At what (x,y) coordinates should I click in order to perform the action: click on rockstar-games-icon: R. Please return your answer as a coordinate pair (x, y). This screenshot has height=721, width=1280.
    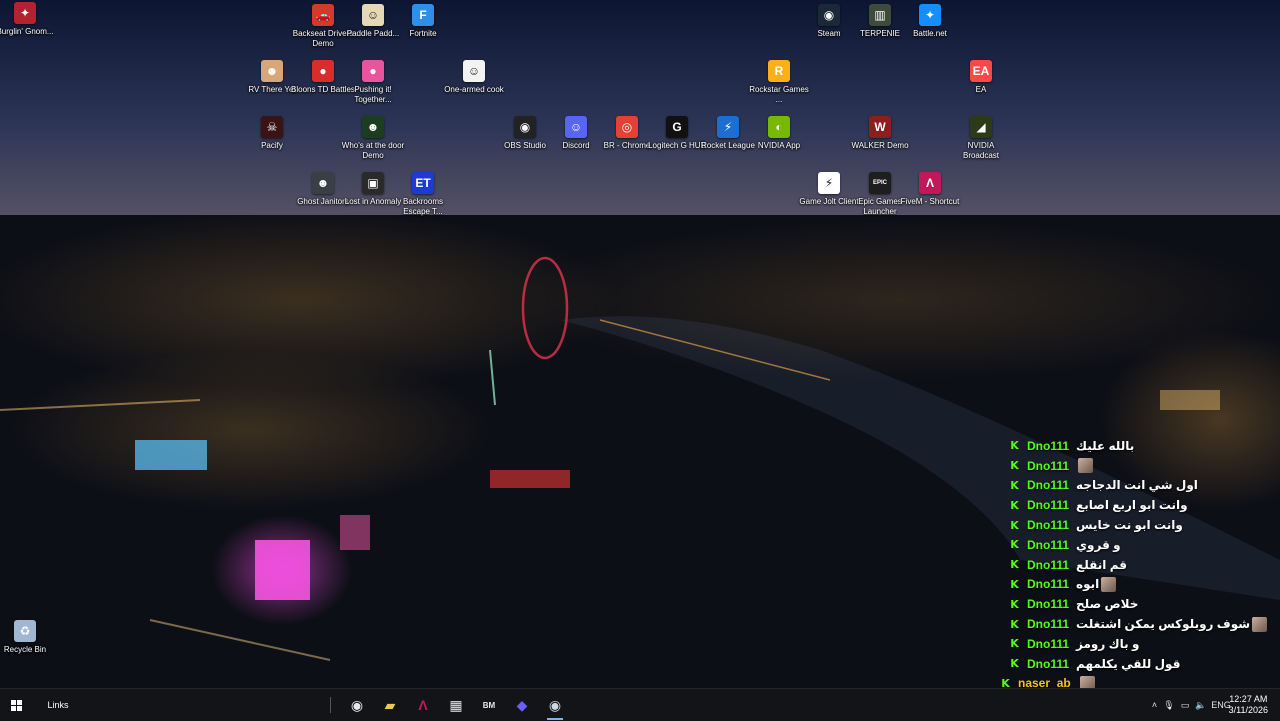
    Looking at the image, I should click on (779, 71).